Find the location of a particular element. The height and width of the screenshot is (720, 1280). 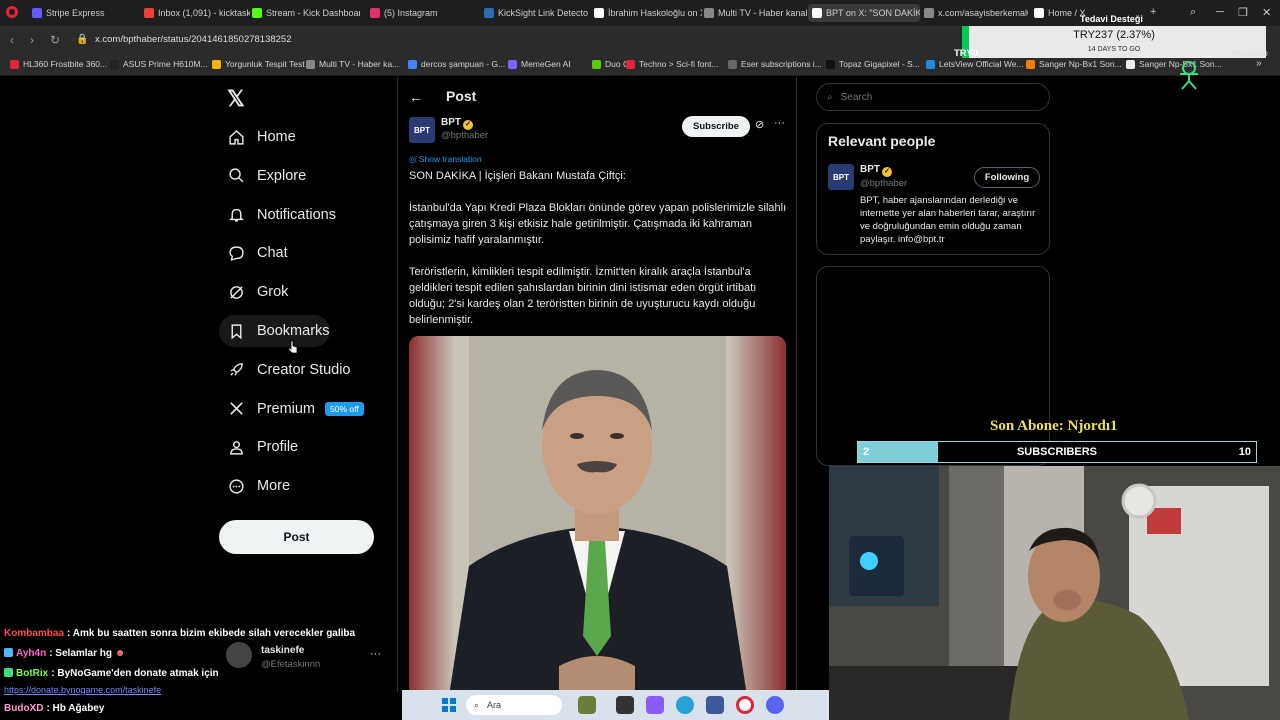

more-circle-icon is located at coordinates (236, 486).